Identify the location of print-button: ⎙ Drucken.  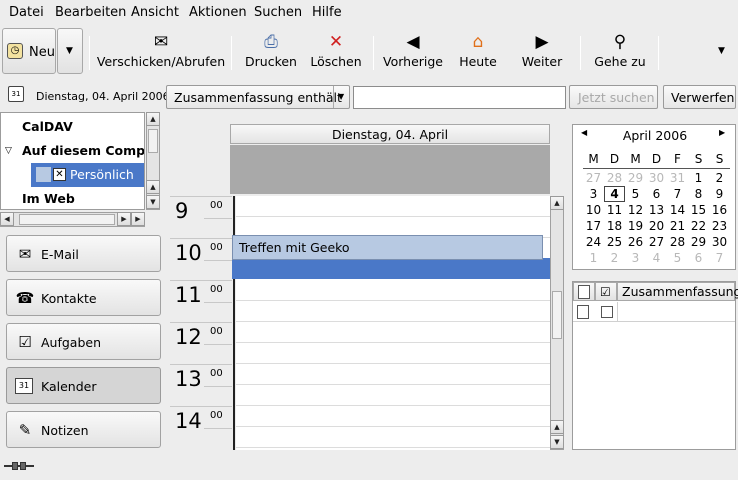
(271, 51).